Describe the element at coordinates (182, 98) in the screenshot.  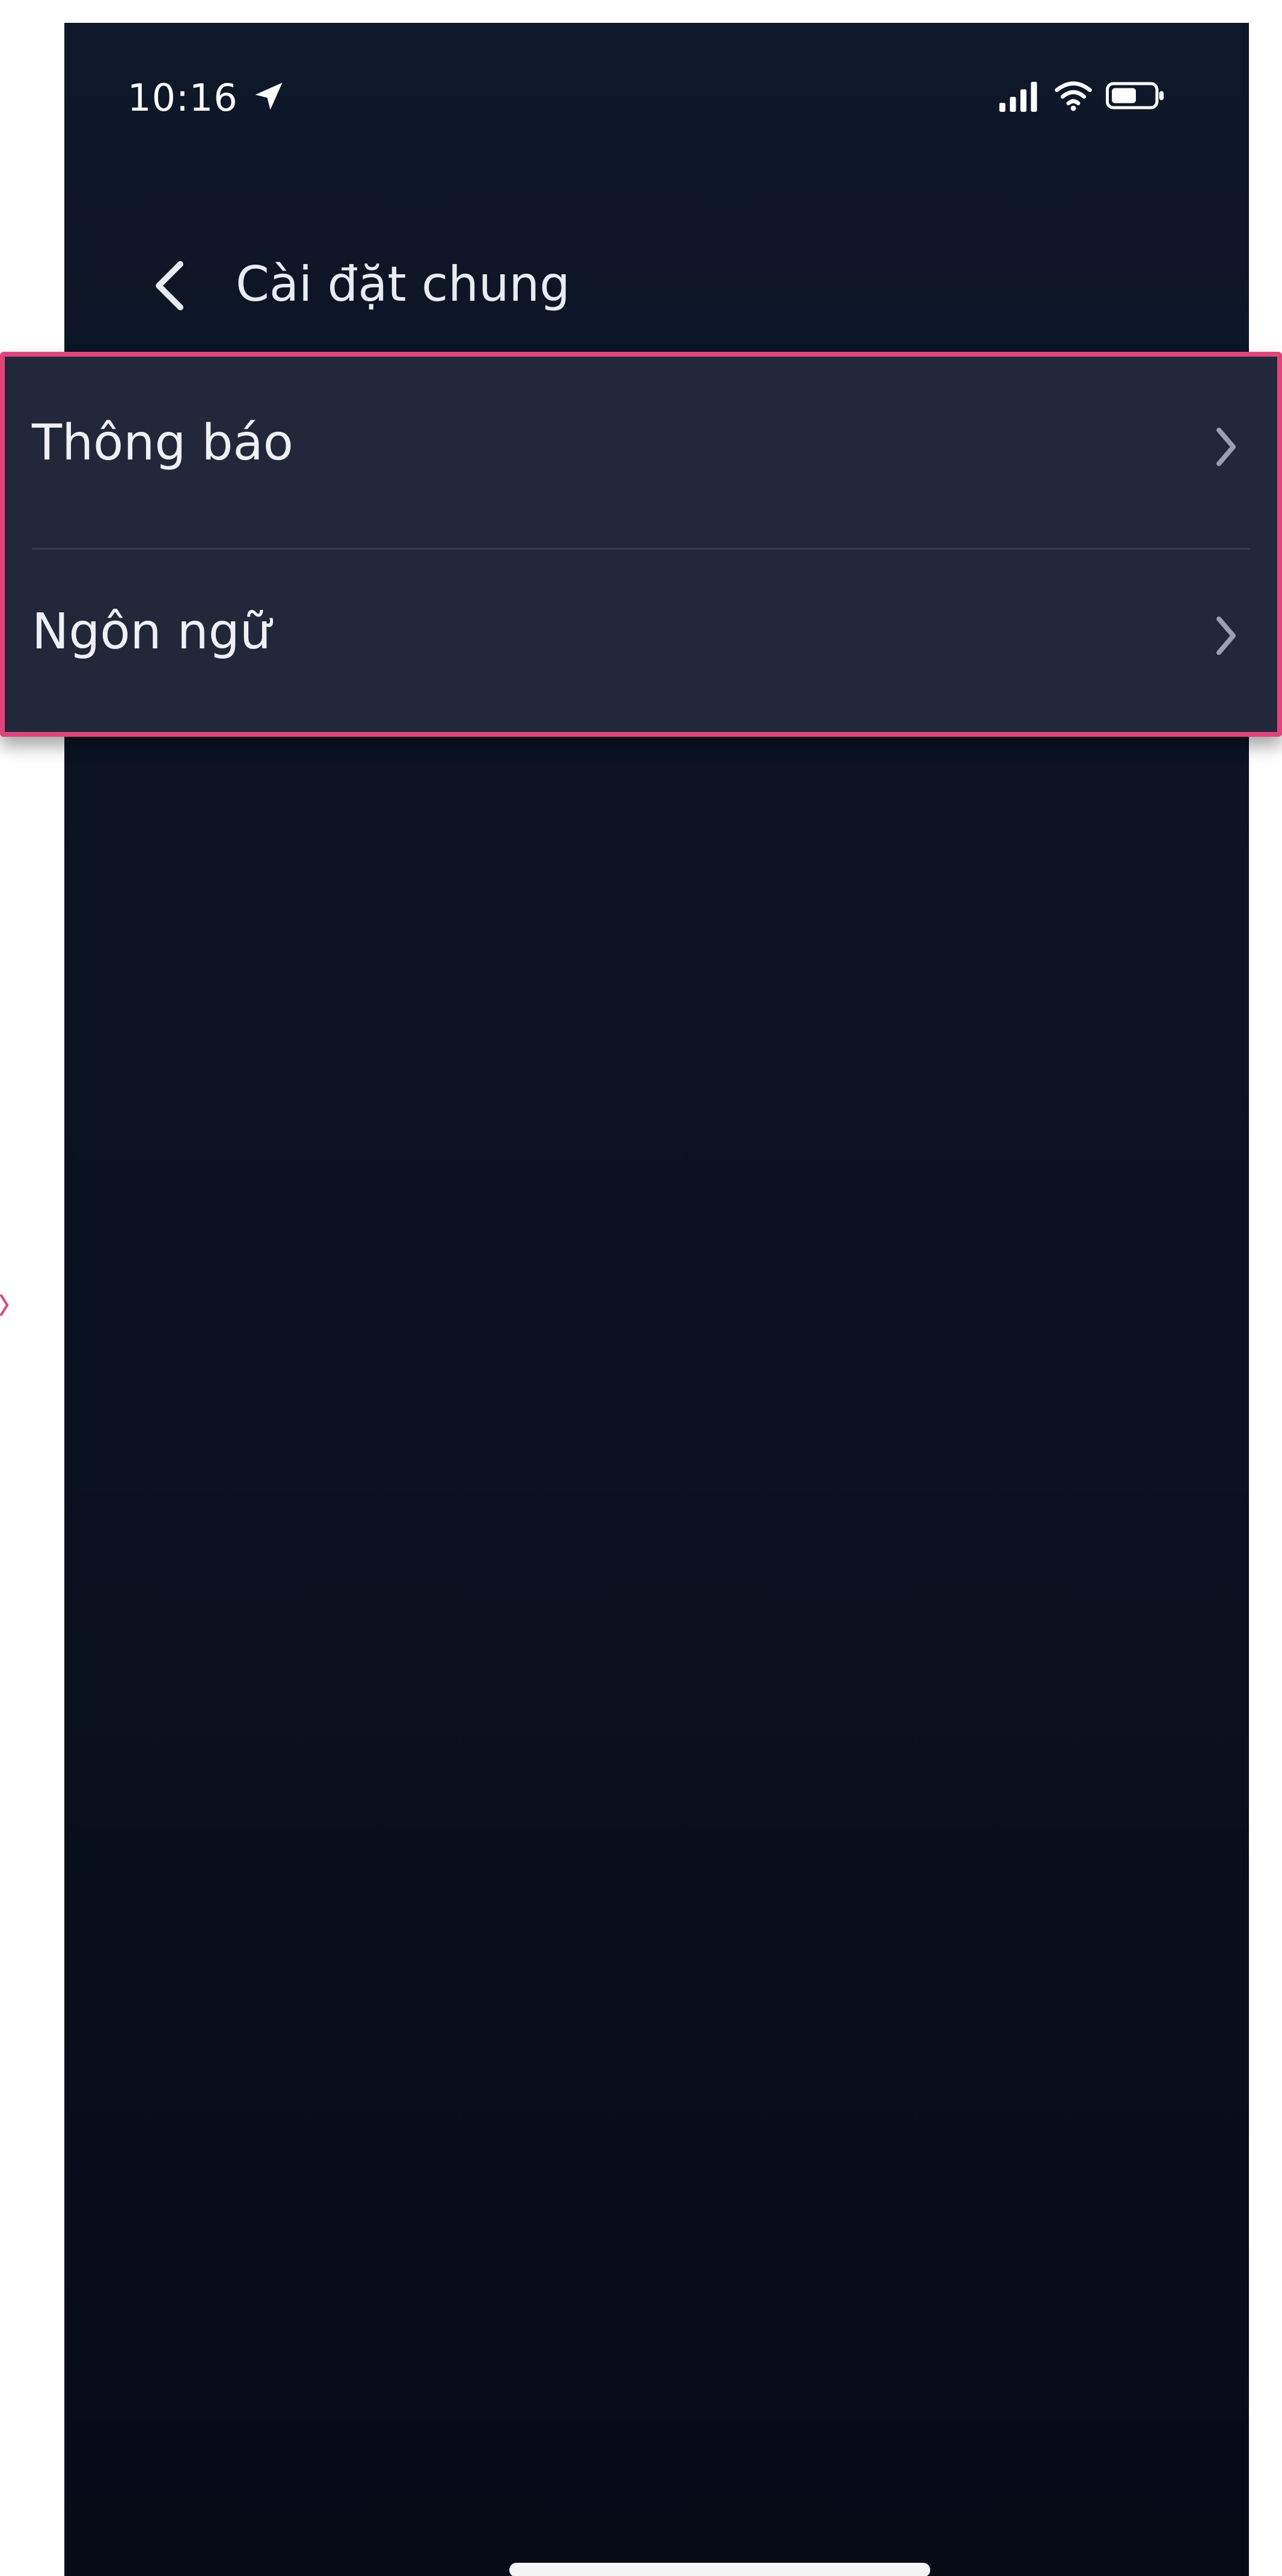
I see `status-time: 10:16` at that location.